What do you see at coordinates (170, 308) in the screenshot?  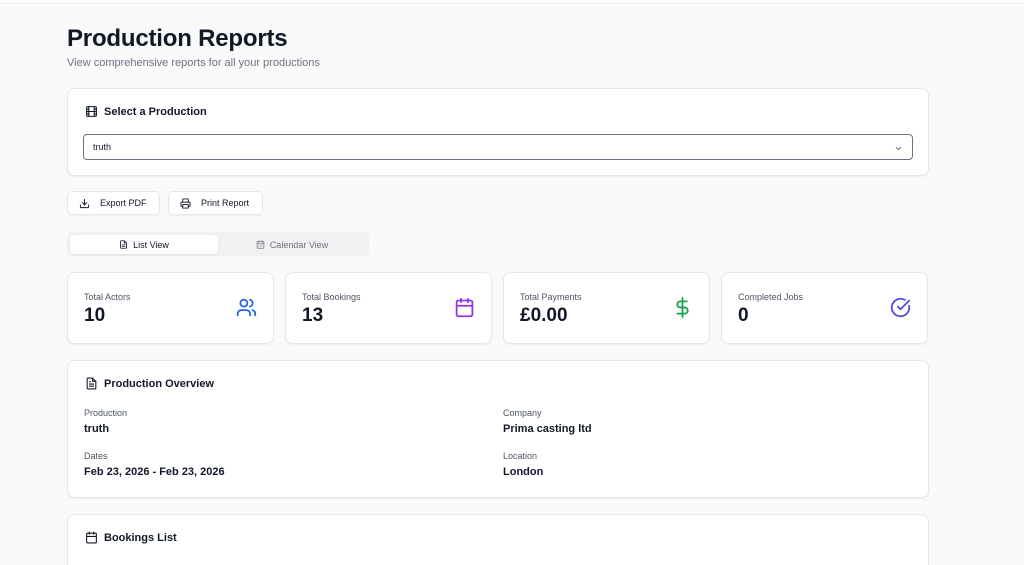 I see `stat-card-total-actors: Total Actors 10` at bounding box center [170, 308].